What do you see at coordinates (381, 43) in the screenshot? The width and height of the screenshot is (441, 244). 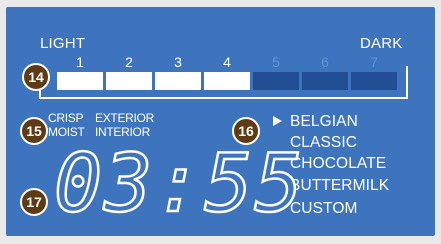 I see `dark-label: DARK` at bounding box center [381, 43].